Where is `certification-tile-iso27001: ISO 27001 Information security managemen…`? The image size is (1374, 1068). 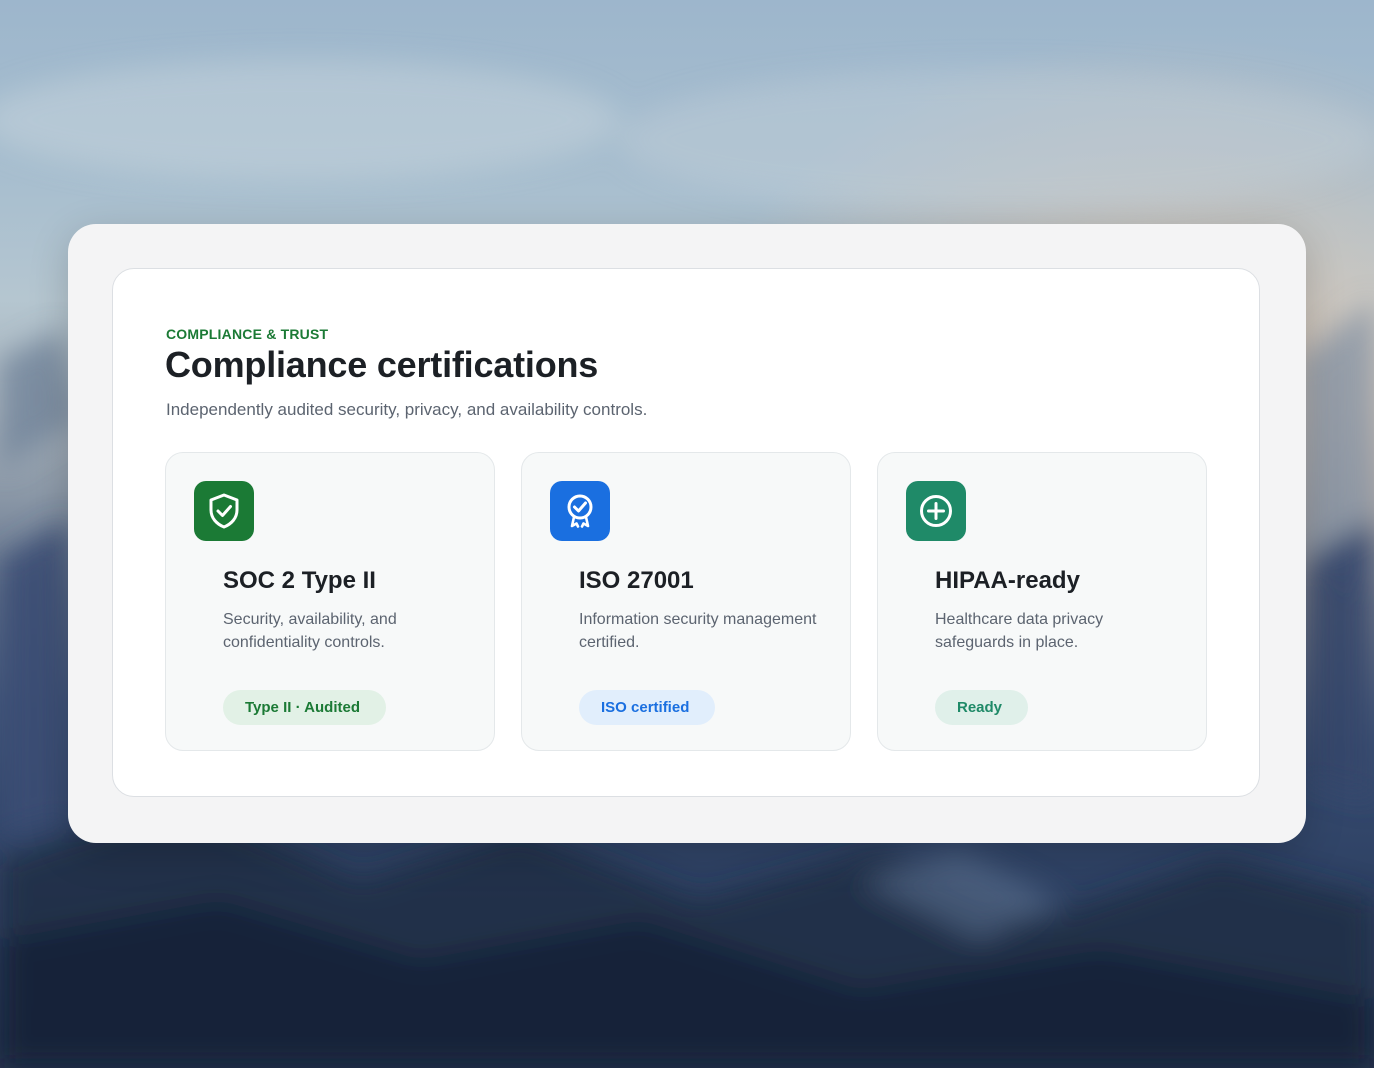 certification-tile-iso27001: ISO 27001 Information security managemen… is located at coordinates (686, 601).